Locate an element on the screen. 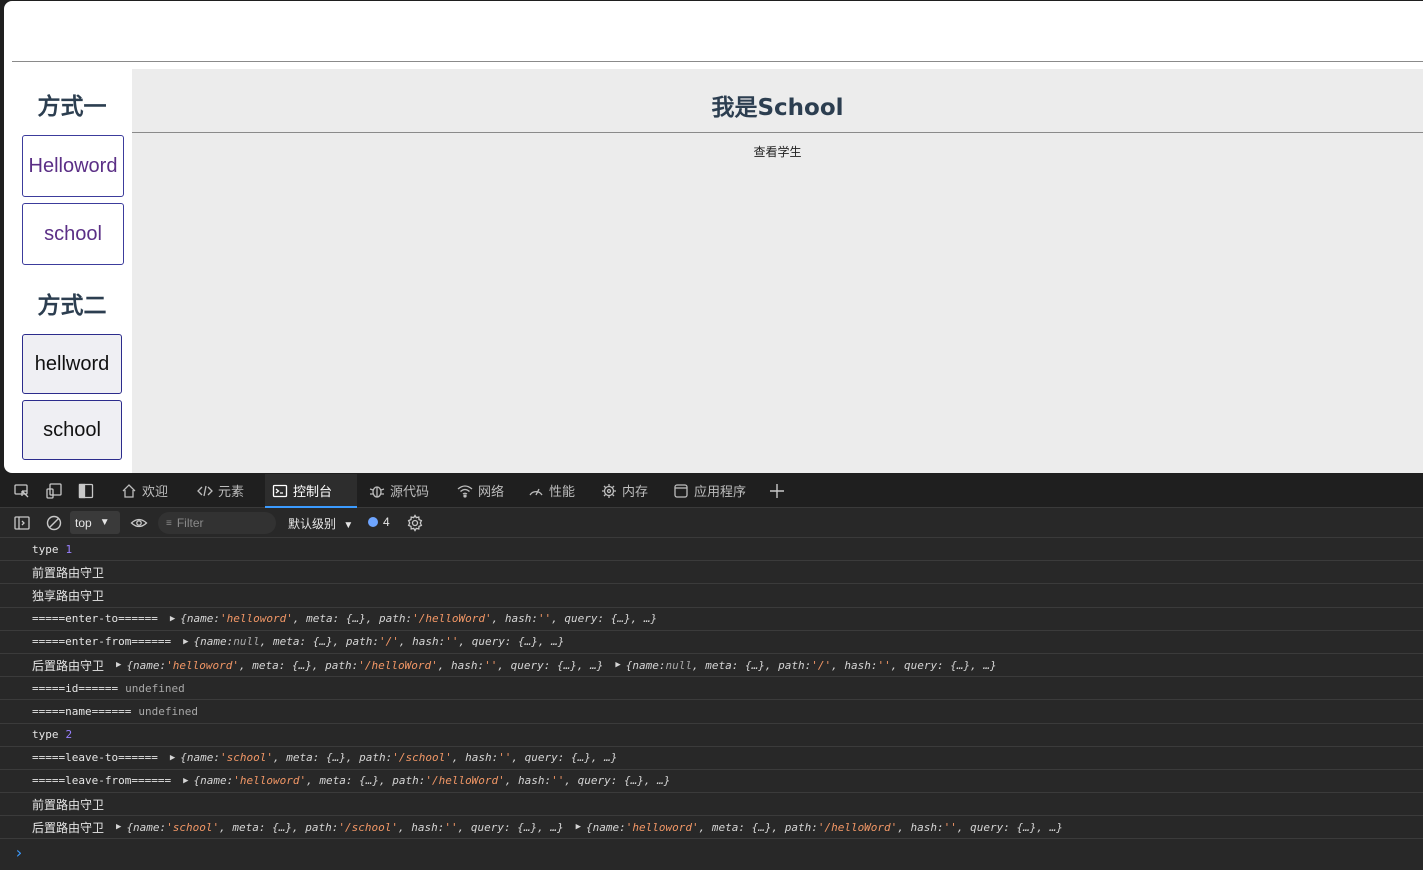 The width and height of the screenshot is (1423, 870). log-text: =====leave-to====== is located at coordinates (95, 758).